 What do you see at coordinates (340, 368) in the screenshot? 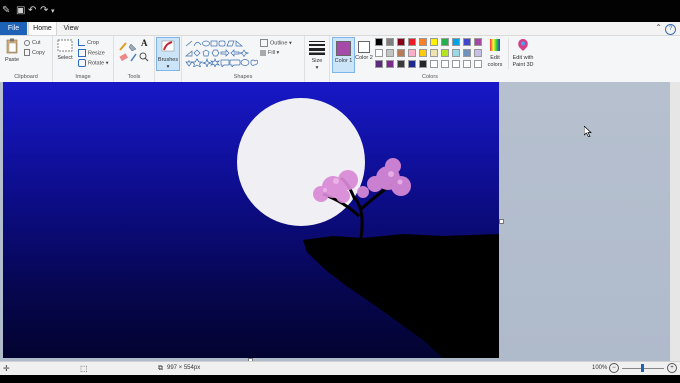
I see `status-bar: ✛ ⬚ ⧉ 997 × 554px 100% − +` at bounding box center [340, 368].